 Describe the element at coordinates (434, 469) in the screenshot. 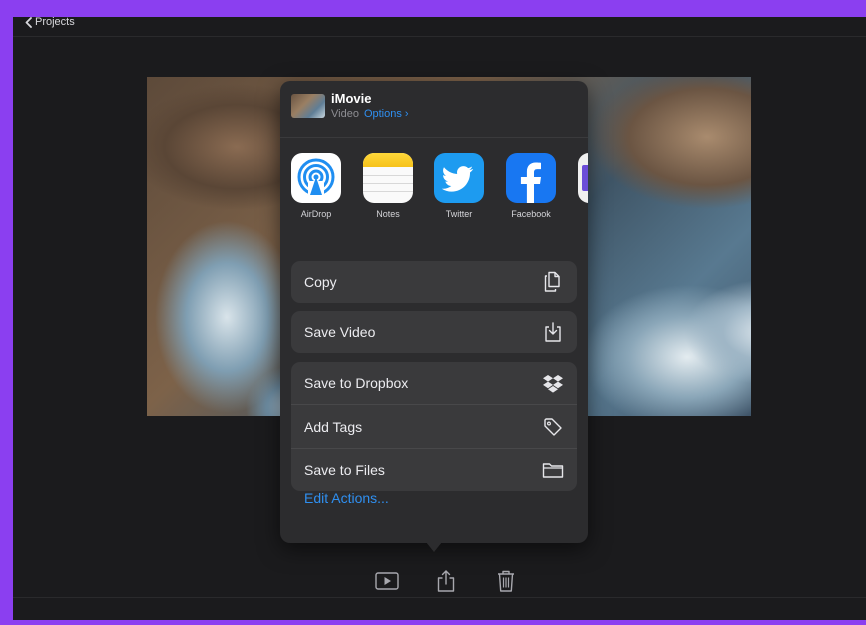

I see `save-to-files-action: Save to Files` at that location.